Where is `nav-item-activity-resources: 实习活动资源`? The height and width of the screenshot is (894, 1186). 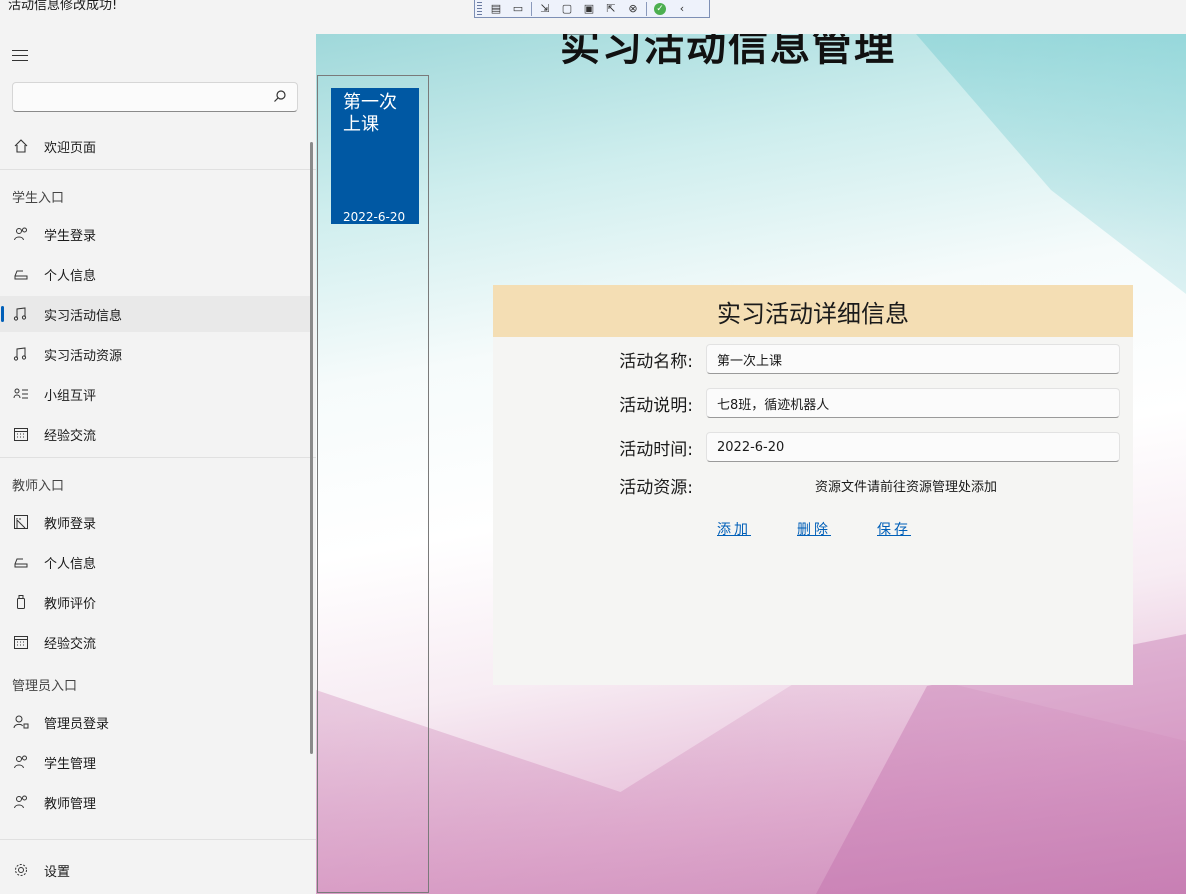 nav-item-activity-resources: 实习活动资源 is located at coordinates (156, 354).